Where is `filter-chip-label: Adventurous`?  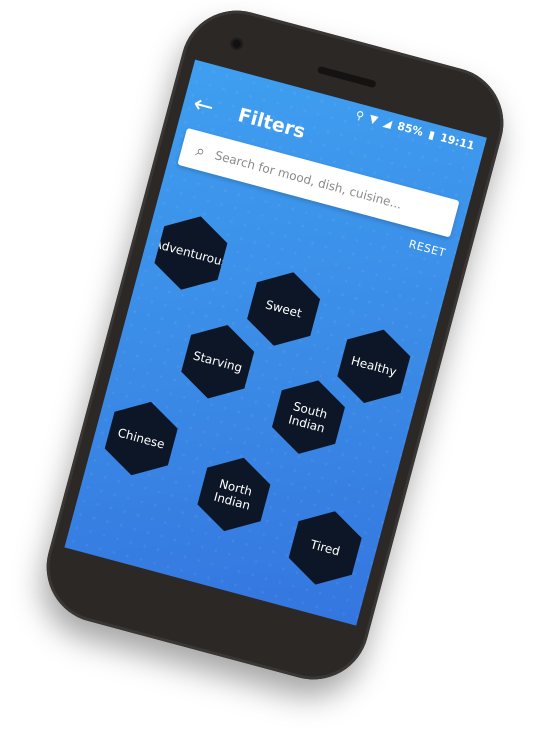
filter-chip-label: Adventurous is located at coordinates (191, 253).